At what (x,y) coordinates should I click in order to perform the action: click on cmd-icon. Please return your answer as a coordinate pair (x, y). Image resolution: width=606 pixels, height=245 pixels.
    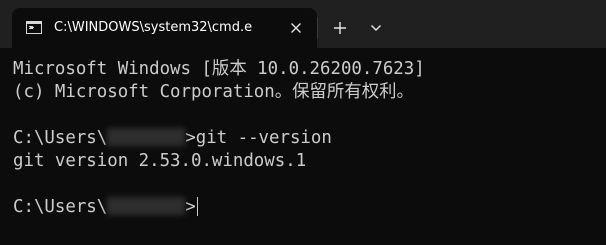
    Looking at the image, I should click on (34, 27).